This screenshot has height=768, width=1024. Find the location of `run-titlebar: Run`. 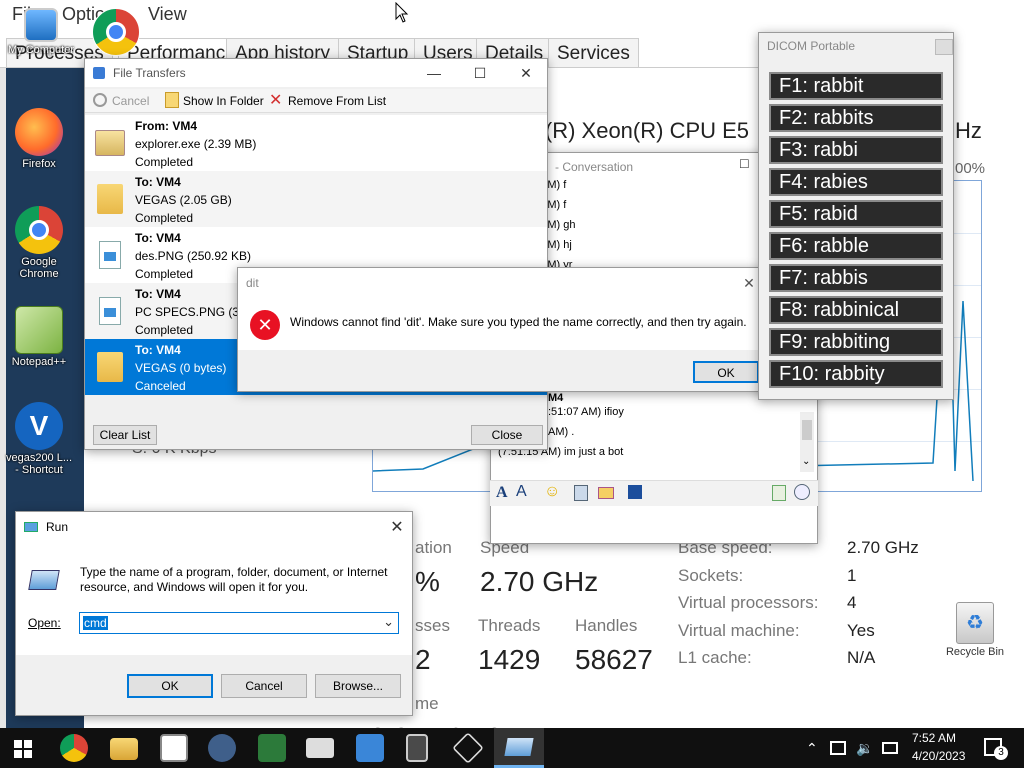

run-titlebar: Run is located at coordinates (214, 527).